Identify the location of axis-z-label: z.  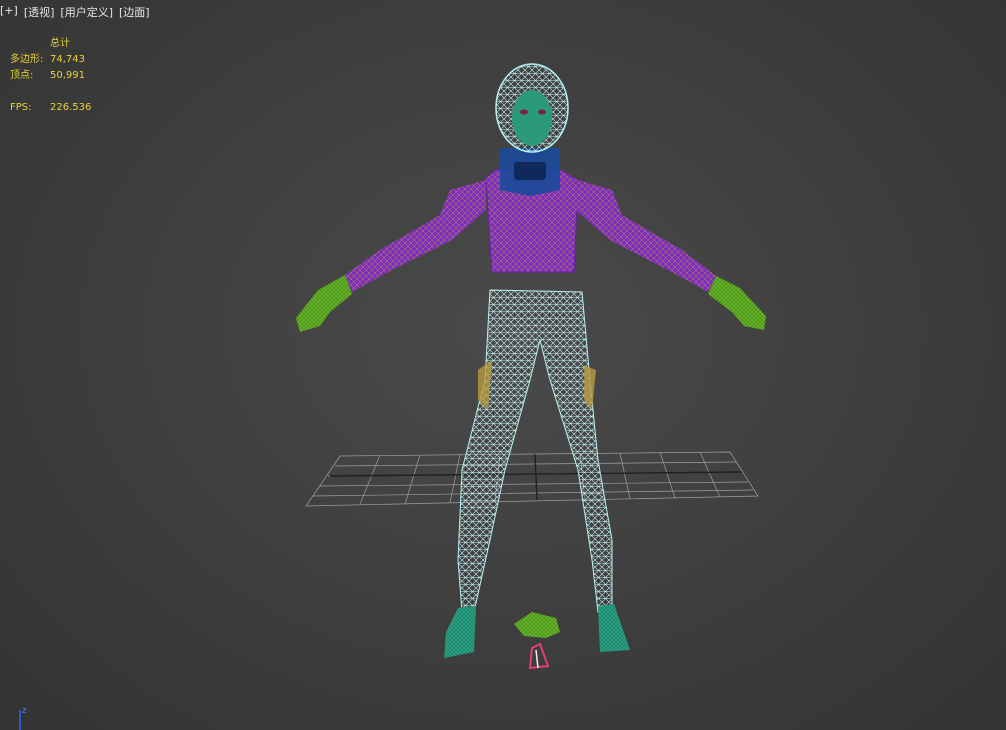
(24, 711).